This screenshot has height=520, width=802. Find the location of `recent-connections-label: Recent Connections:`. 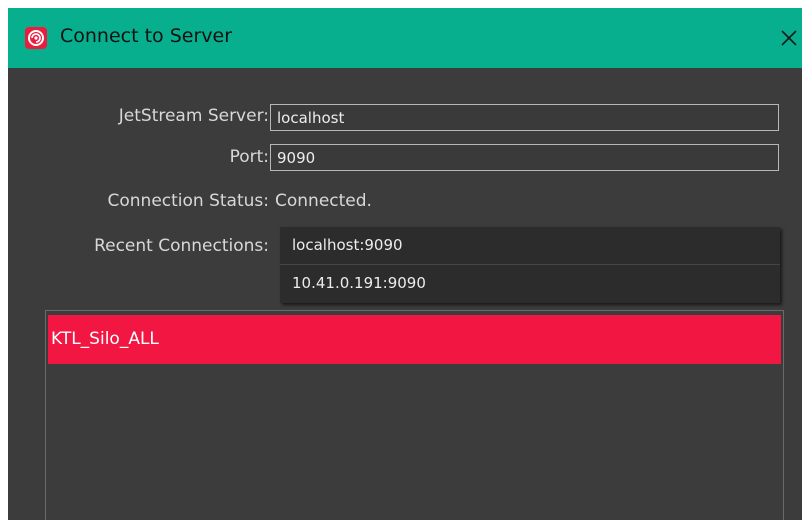

recent-connections-label: Recent Connections: is located at coordinates (181, 246).